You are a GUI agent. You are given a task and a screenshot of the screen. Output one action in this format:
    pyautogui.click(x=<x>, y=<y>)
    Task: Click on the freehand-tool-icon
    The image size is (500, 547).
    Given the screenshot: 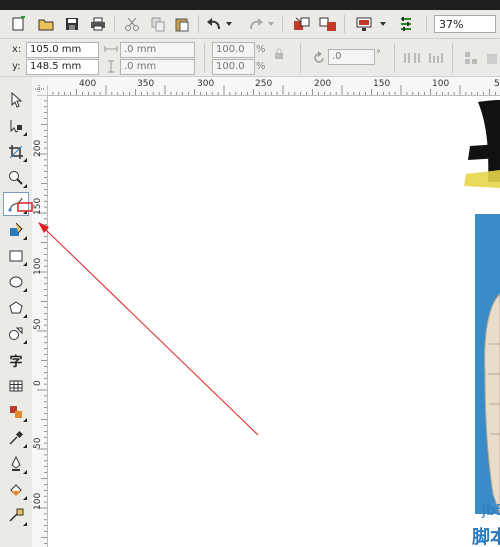 What is the action you would take?
    pyautogui.click(x=16, y=204)
    